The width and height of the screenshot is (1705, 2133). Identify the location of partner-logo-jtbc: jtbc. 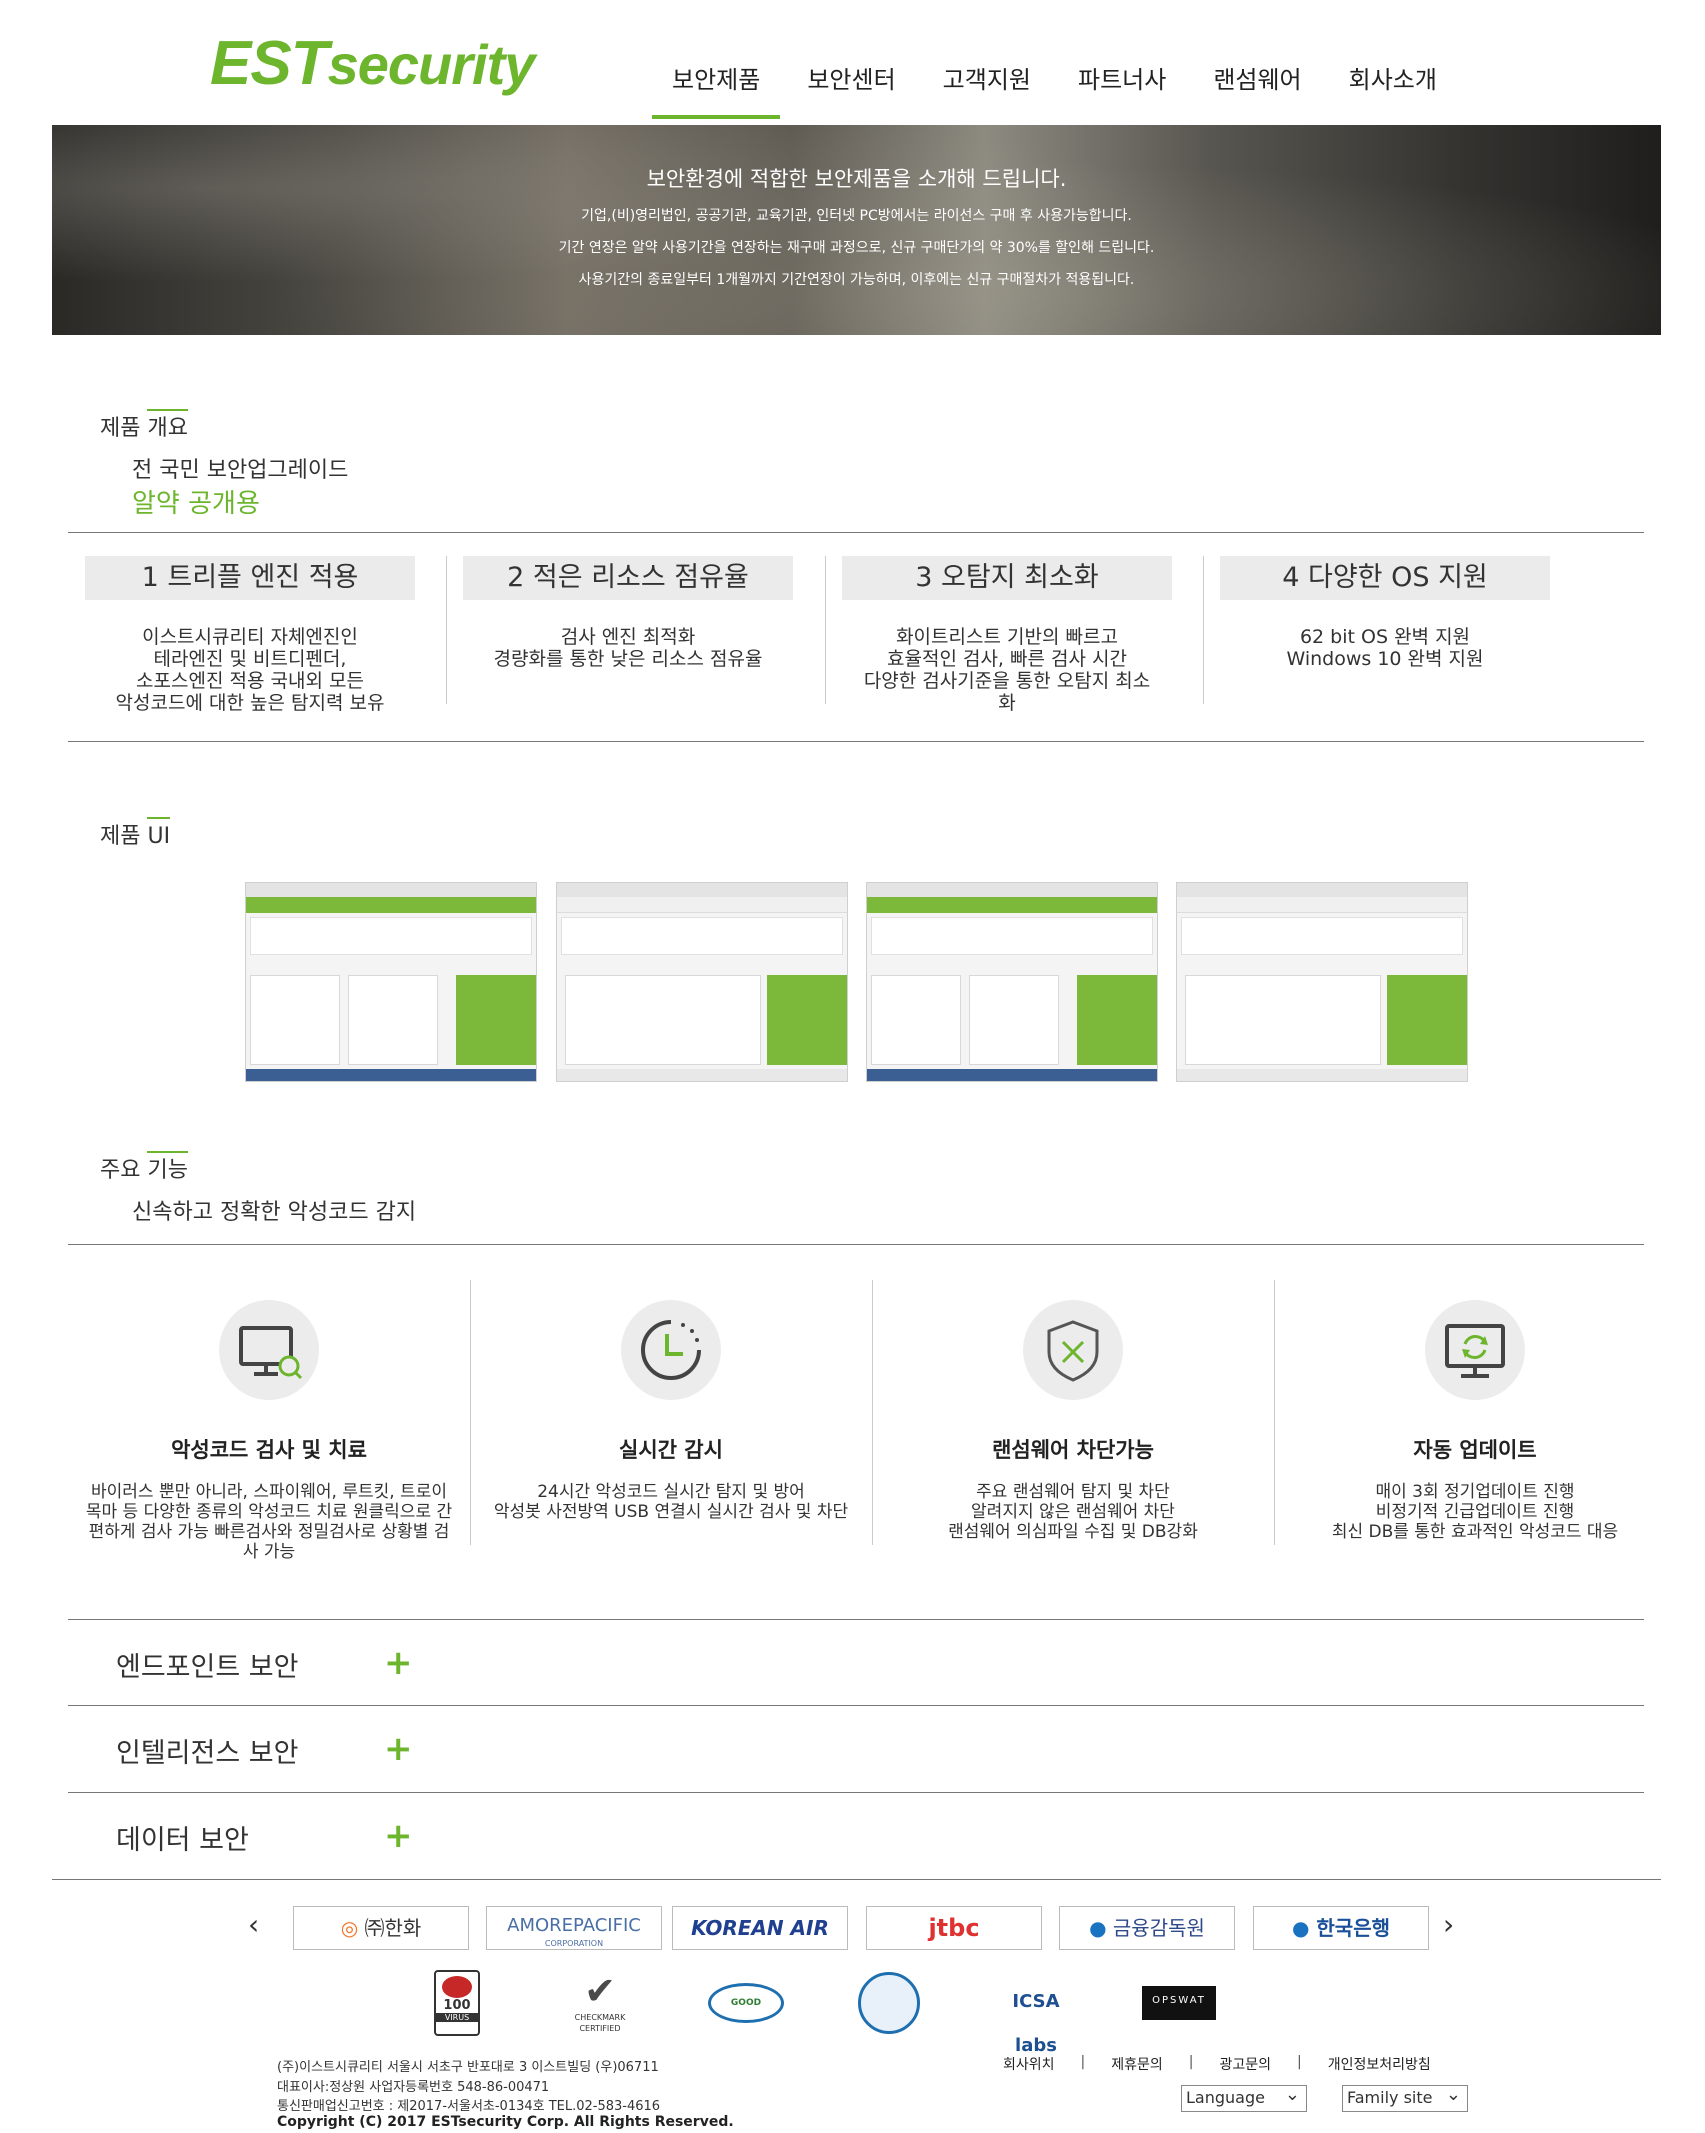
(954, 1928).